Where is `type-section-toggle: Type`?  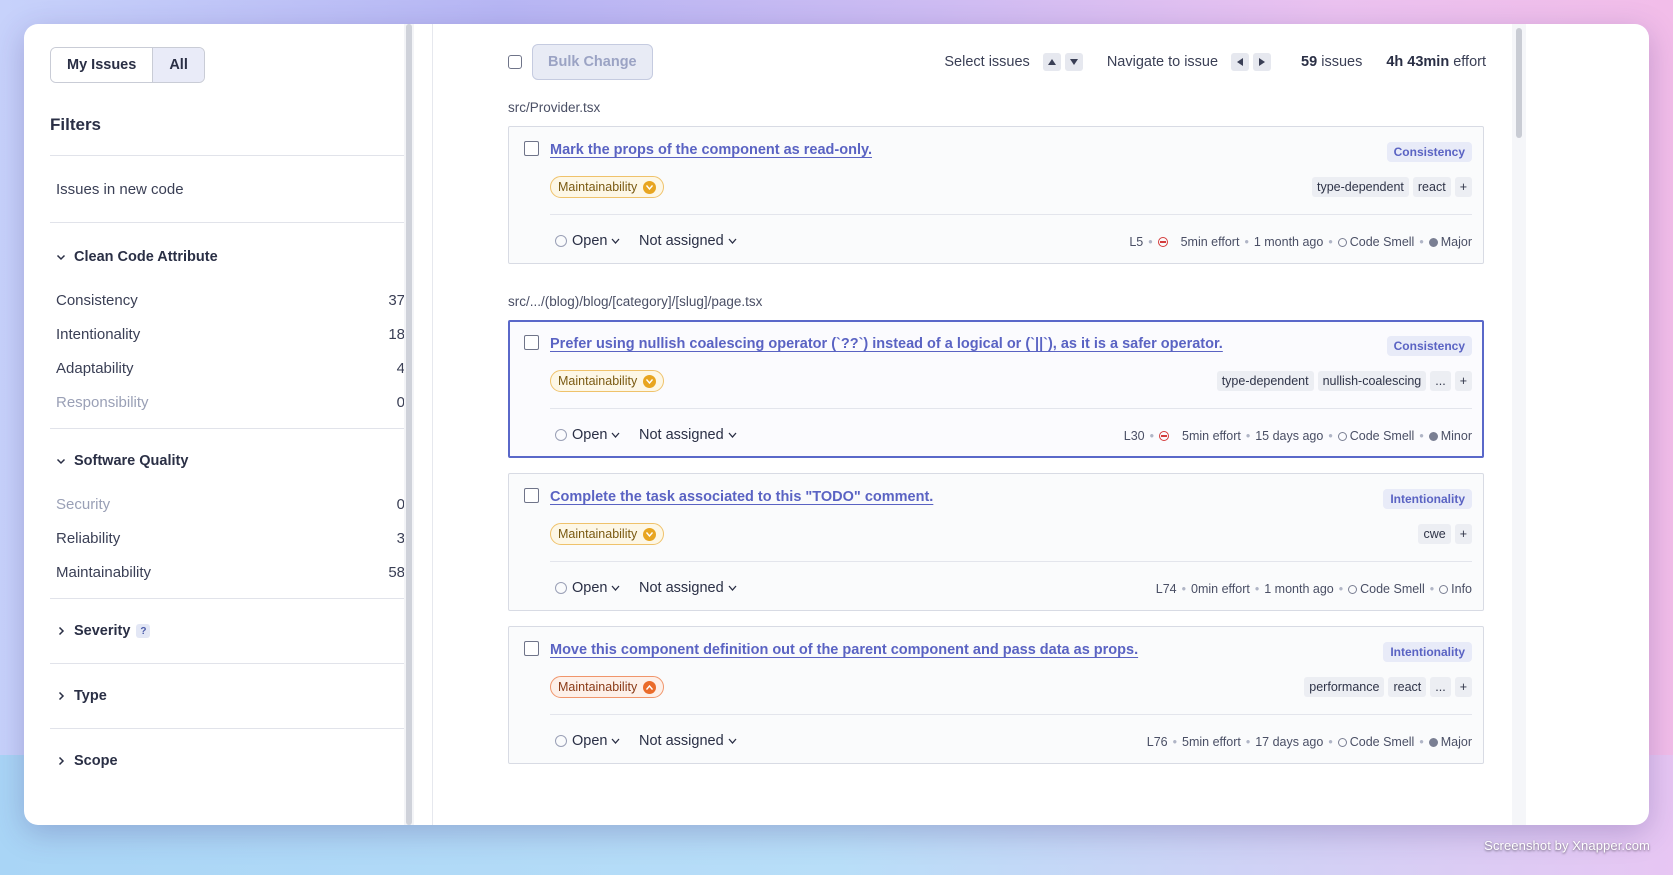
type-section-toggle: Type is located at coordinates (230, 696).